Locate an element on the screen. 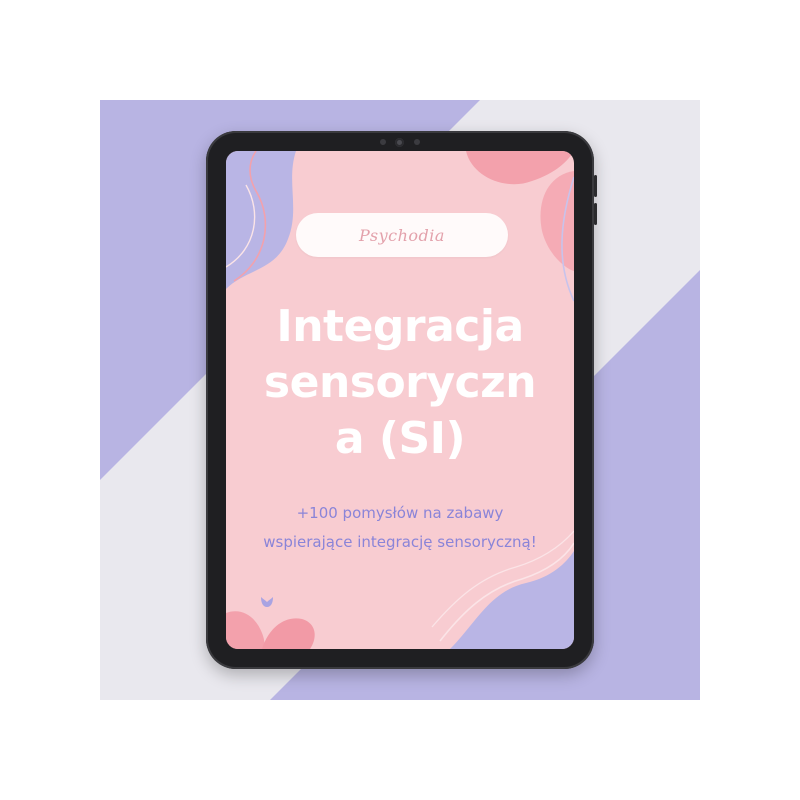  camera-bar is located at coordinates (400, 142).